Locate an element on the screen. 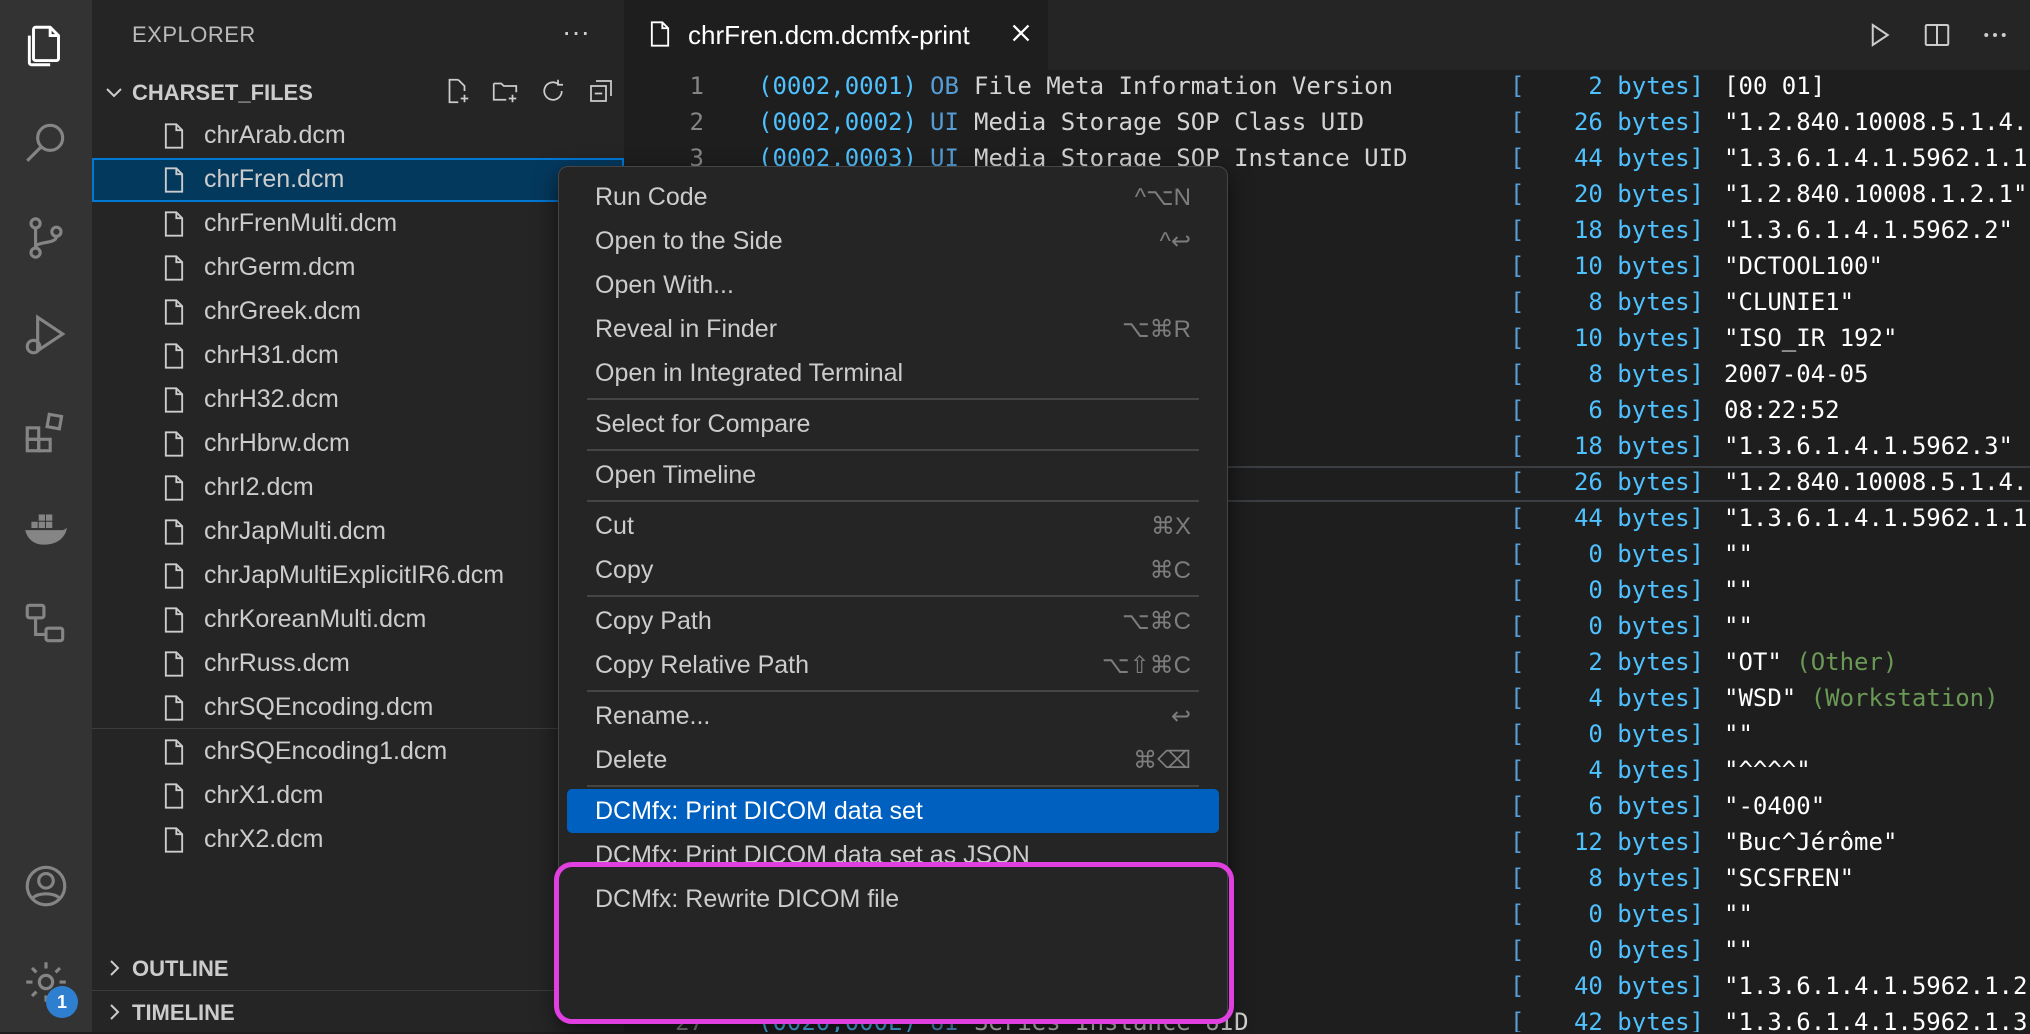 This screenshot has width=2030, height=1034. outline-section-header: OUTLINE is located at coordinates (358, 968).